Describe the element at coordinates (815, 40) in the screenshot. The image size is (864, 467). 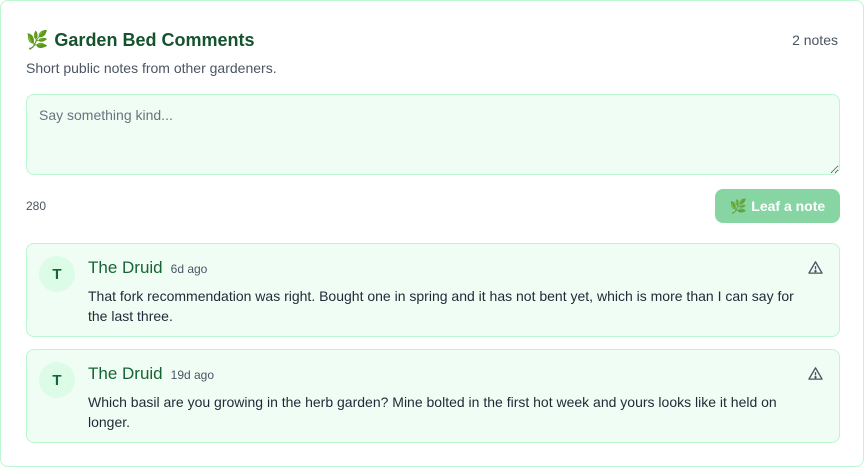
I see `notes-count: 2 notes` at that location.